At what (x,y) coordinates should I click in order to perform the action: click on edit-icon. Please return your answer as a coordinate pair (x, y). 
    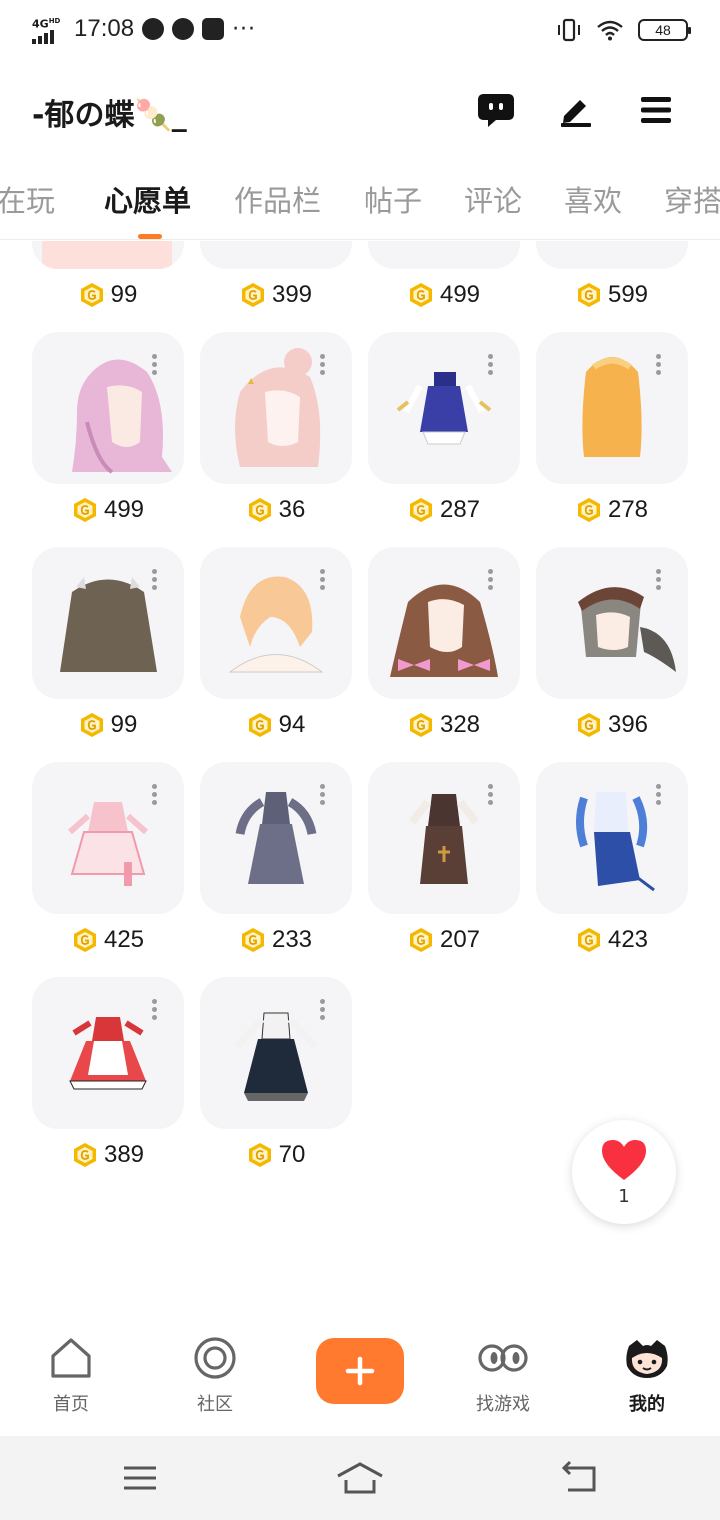
    Looking at the image, I should click on (576, 113).